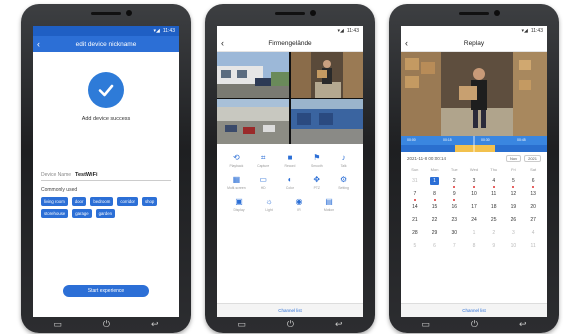 The height and width of the screenshot is (334, 563). Describe the element at coordinates (513, 158) in the screenshot. I see `month-select: Nov` at that location.